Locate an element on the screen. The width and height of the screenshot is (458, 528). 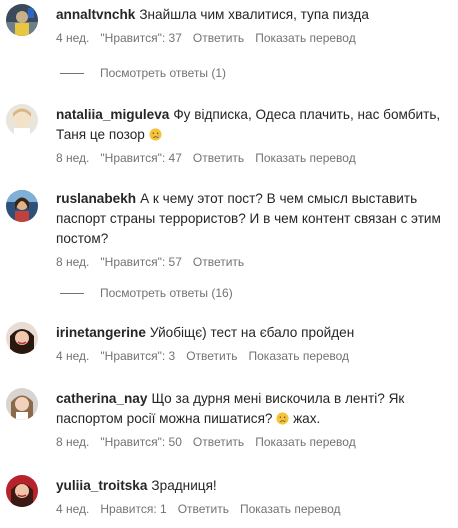
comment-message: Уйобіщє) тест на єбало пройден is located at coordinates (252, 332).